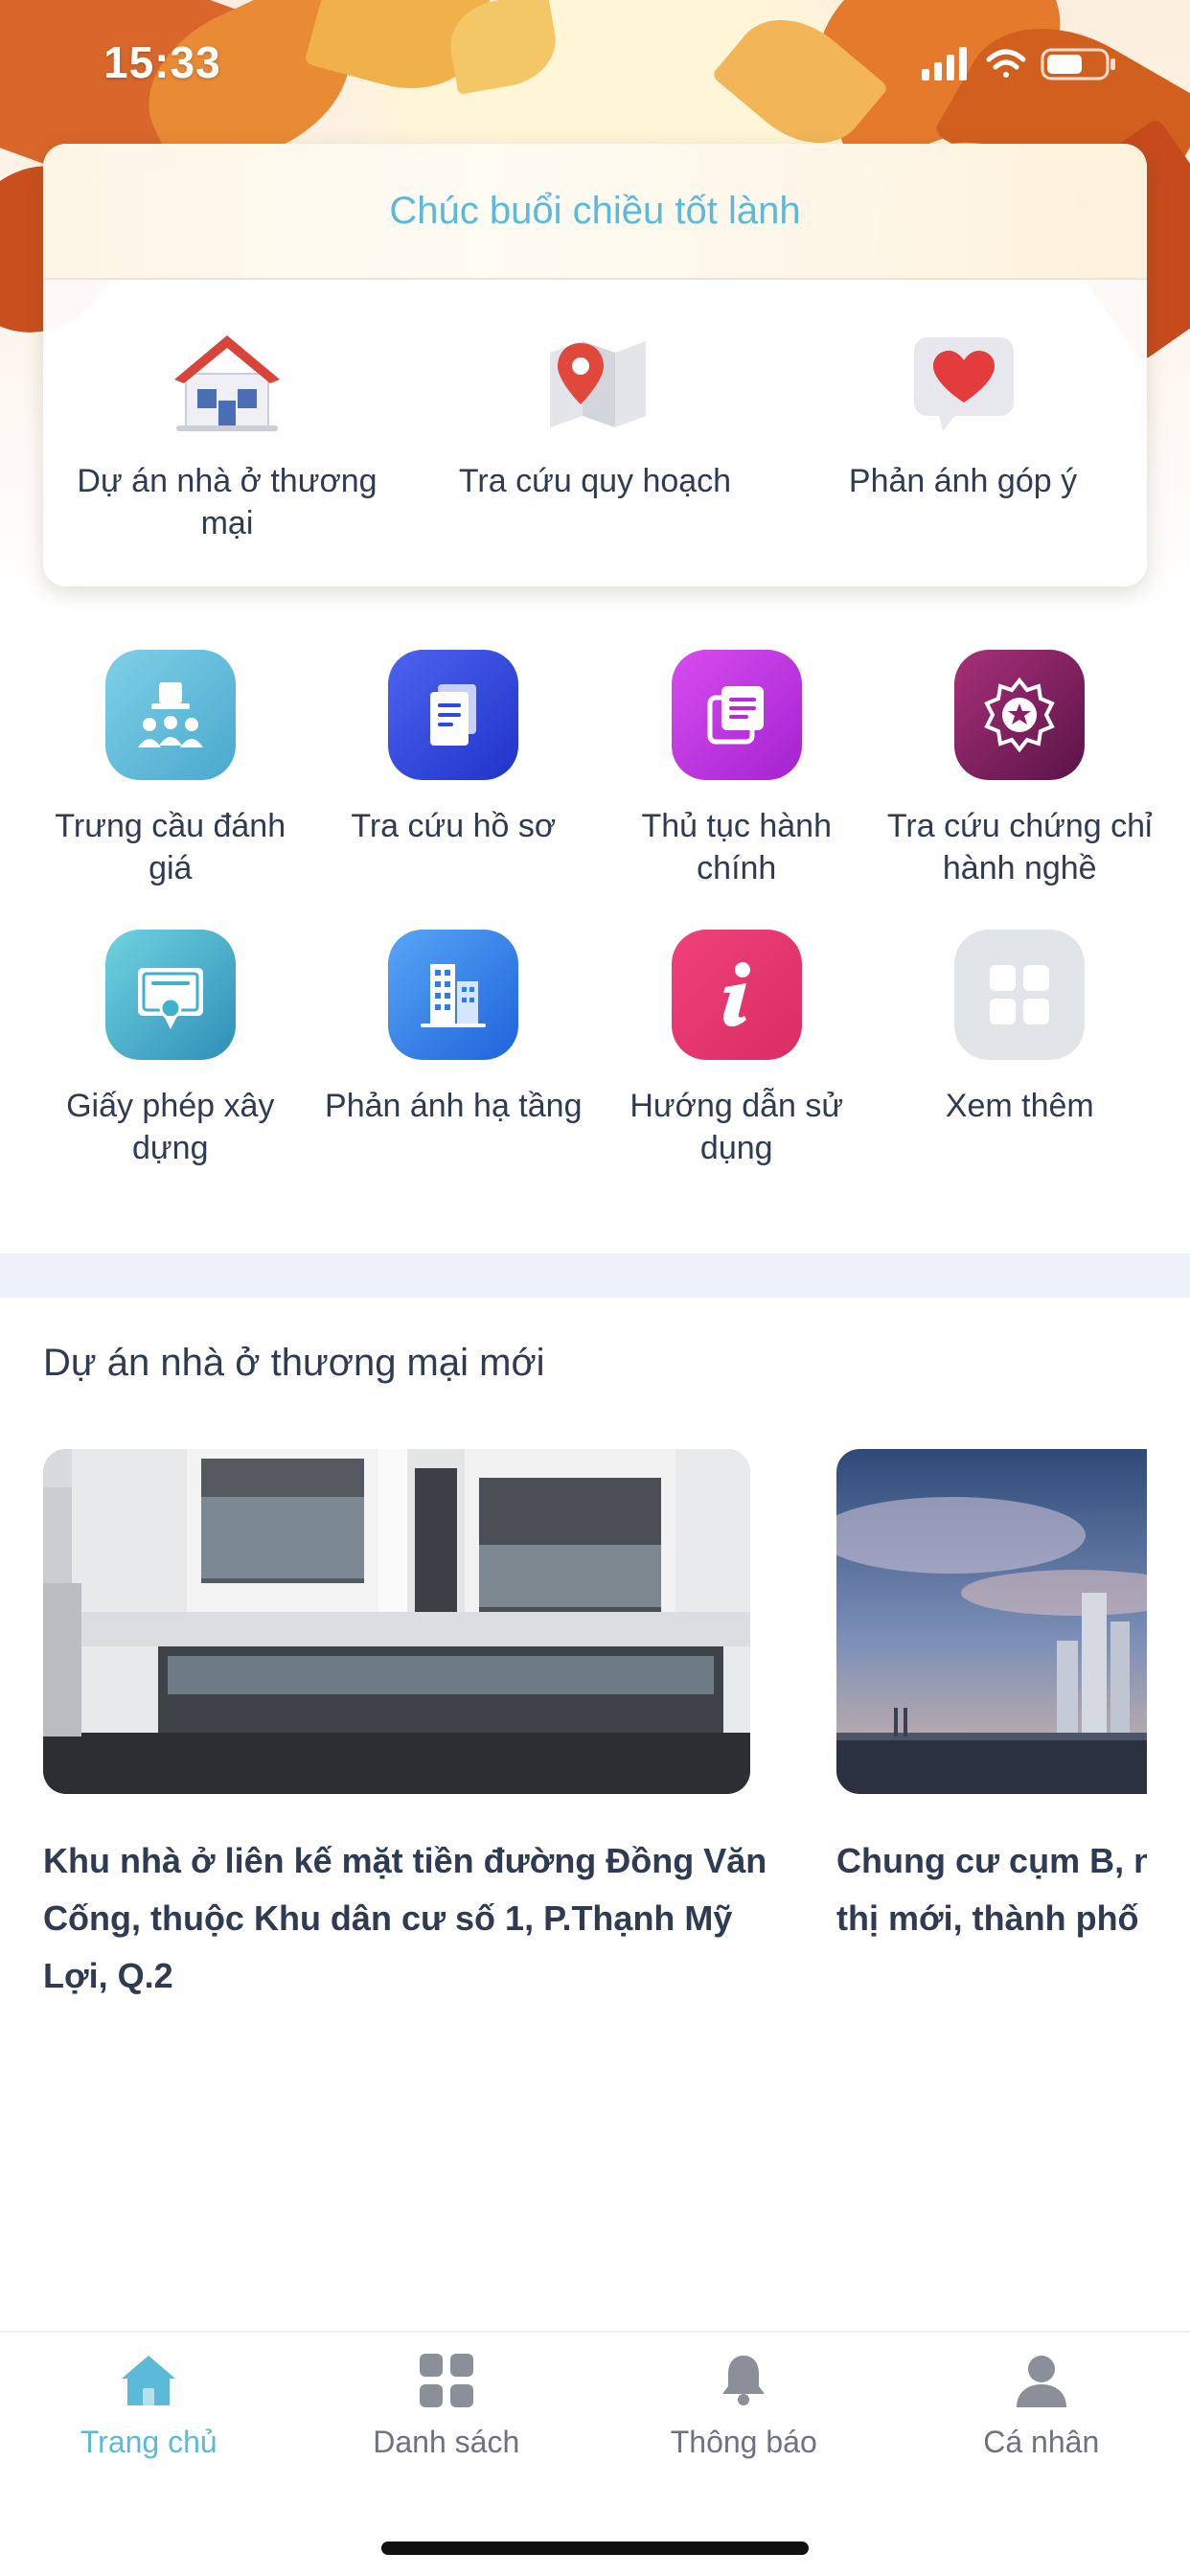 This screenshot has width=1190, height=2576. Describe the element at coordinates (736, 1127) in the screenshot. I see `service-label: Hướng dẫn sử dụng` at that location.